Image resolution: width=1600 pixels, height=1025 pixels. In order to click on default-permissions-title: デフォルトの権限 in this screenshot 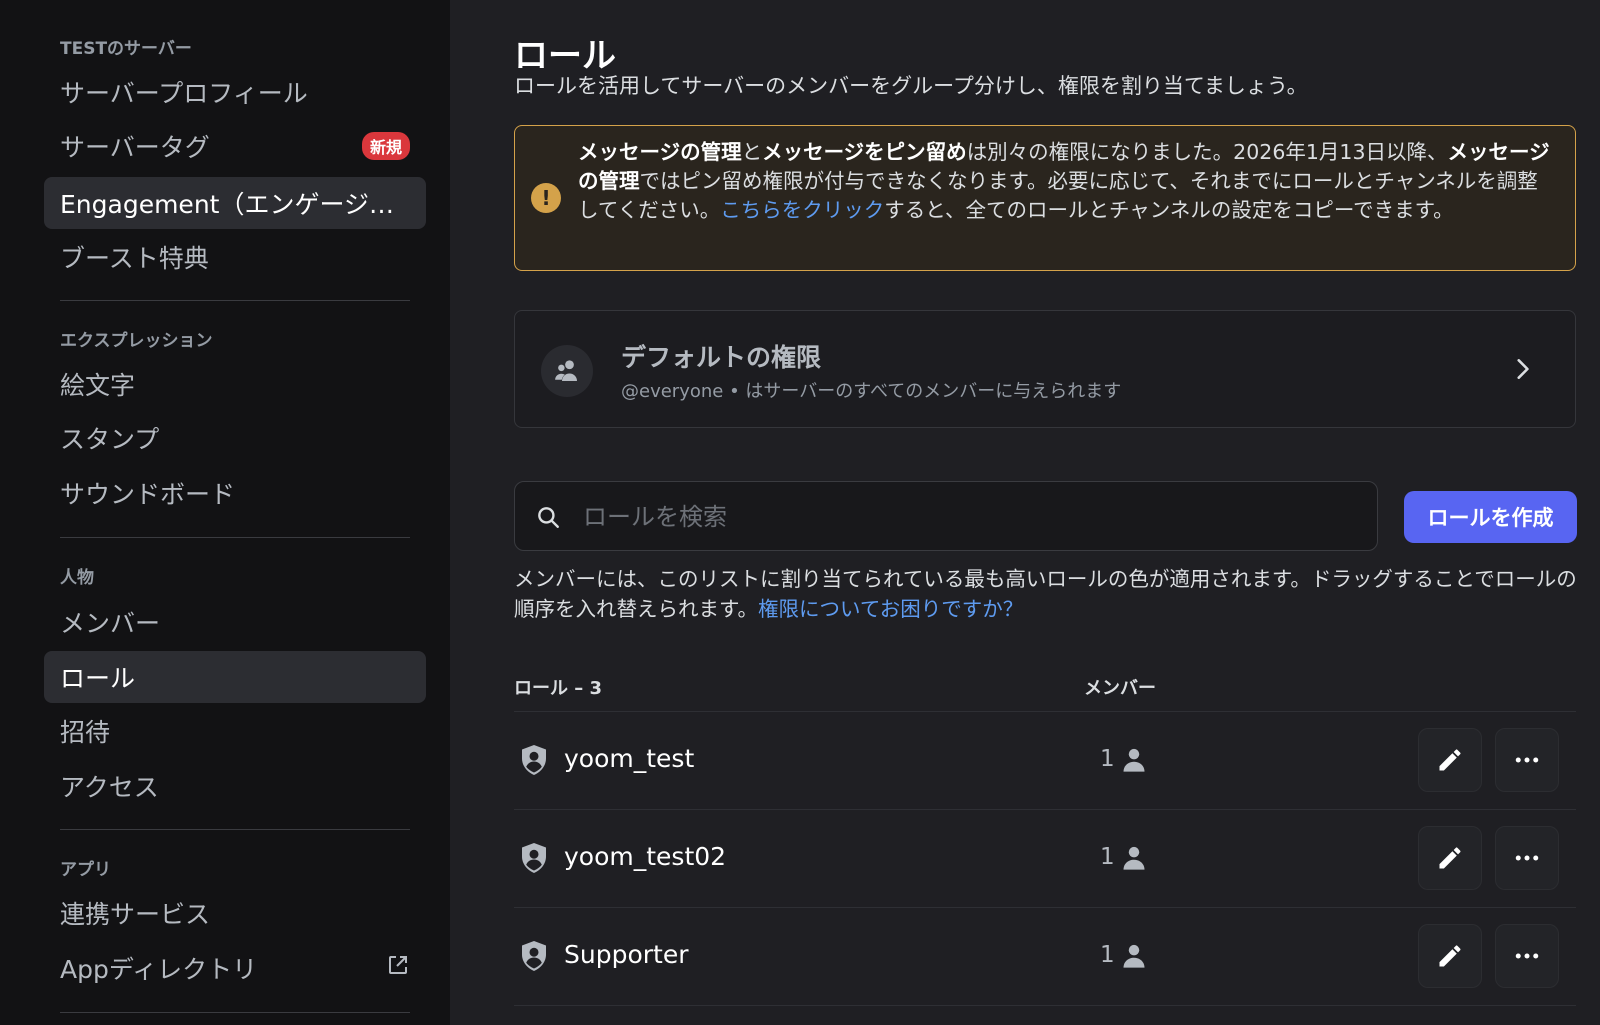, I will do `click(721, 357)`.